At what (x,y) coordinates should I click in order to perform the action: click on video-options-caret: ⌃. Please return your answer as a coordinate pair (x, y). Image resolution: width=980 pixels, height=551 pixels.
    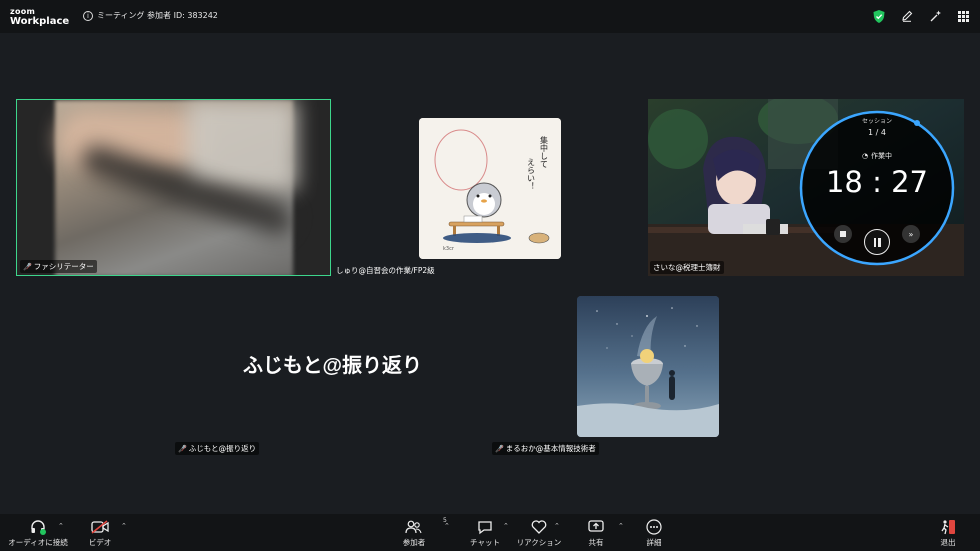
    Looking at the image, I should click on (124, 526).